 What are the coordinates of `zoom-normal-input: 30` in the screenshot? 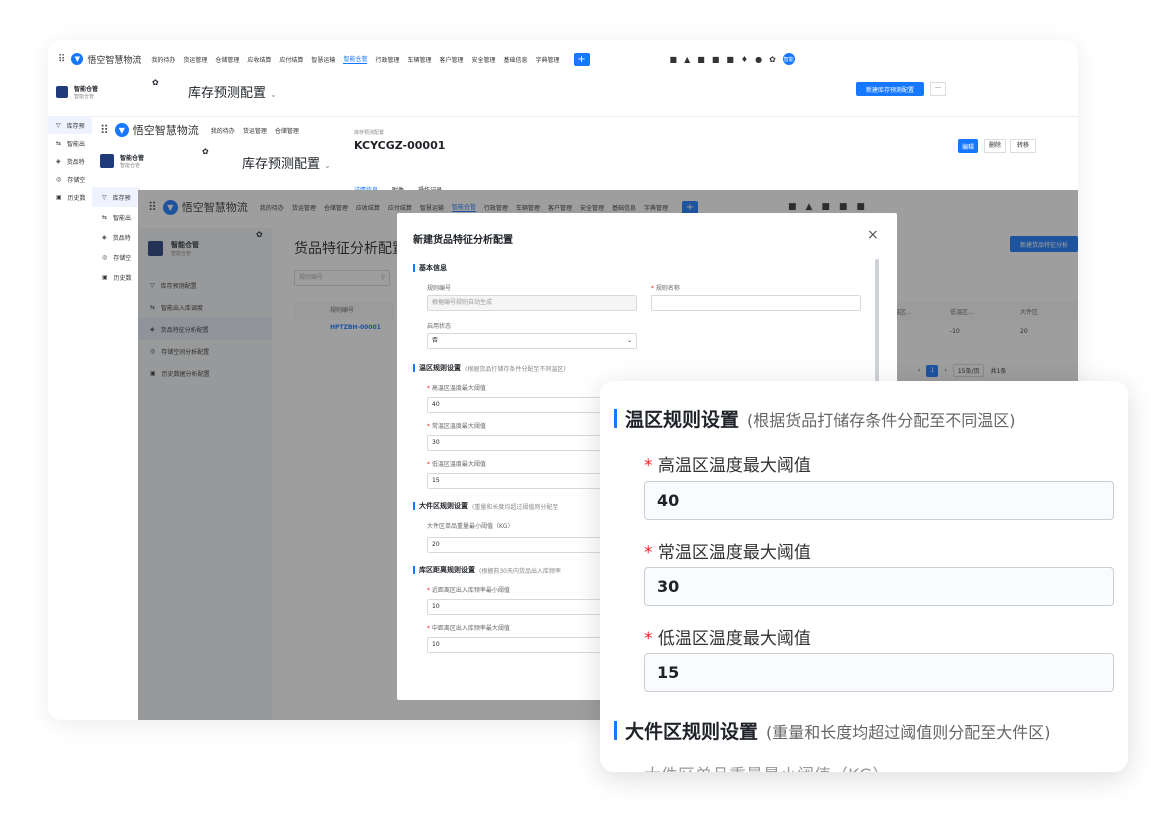 It's located at (879, 586).